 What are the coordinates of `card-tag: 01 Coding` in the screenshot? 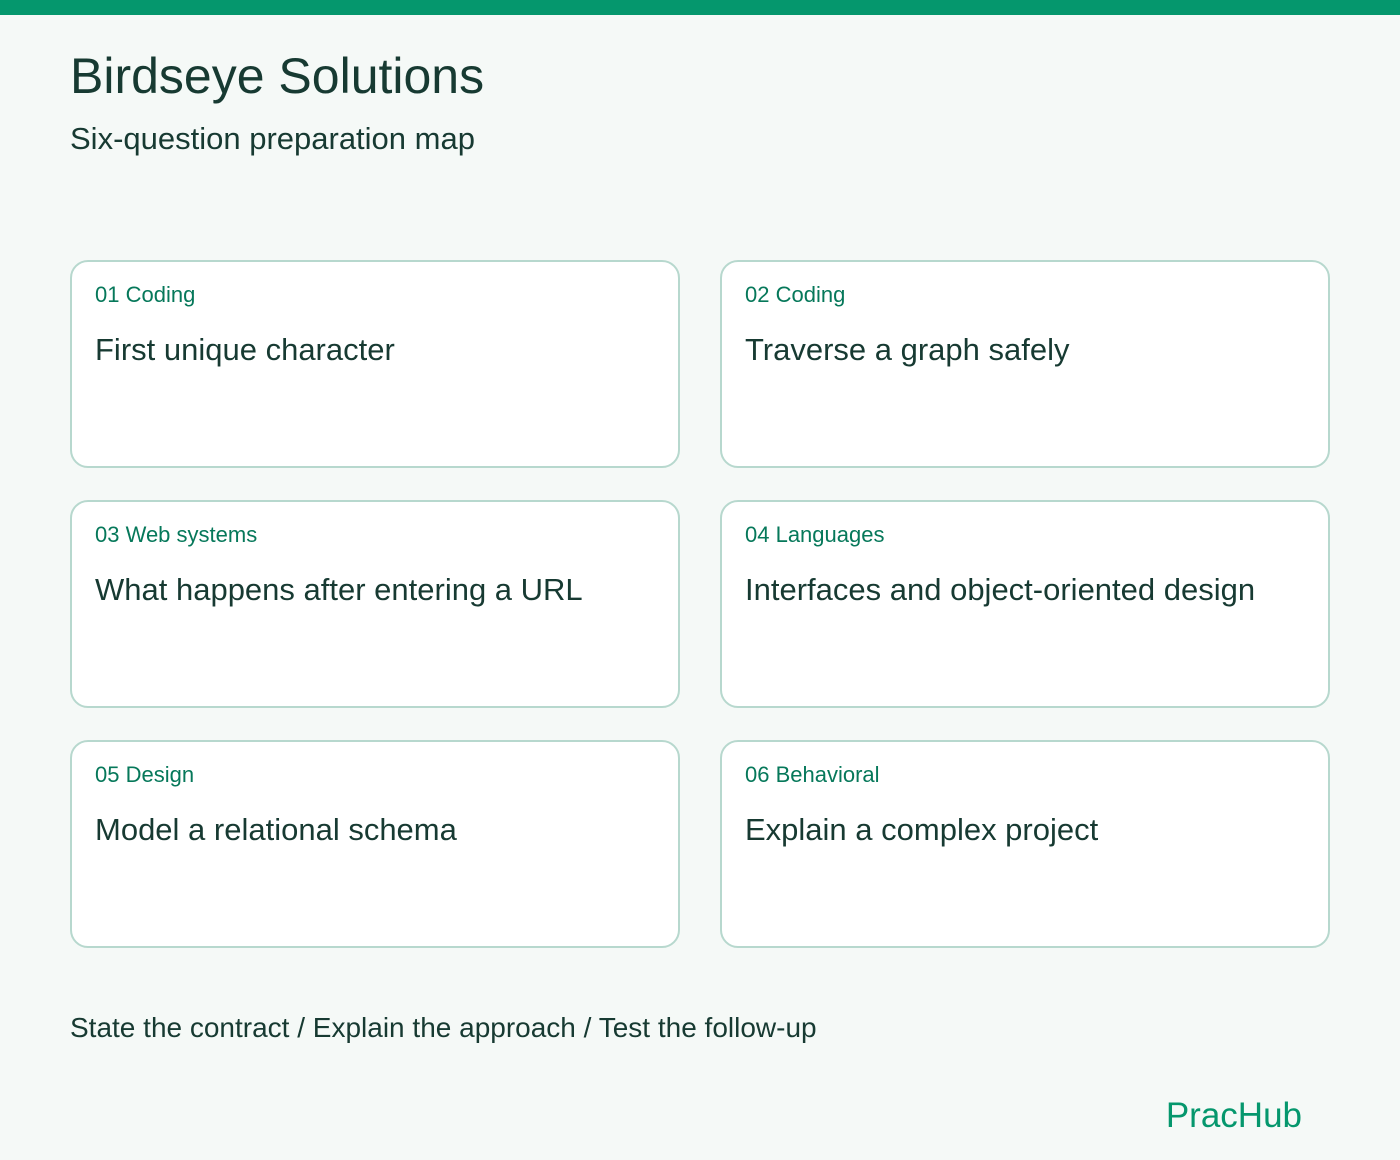 It's located at (145, 294).